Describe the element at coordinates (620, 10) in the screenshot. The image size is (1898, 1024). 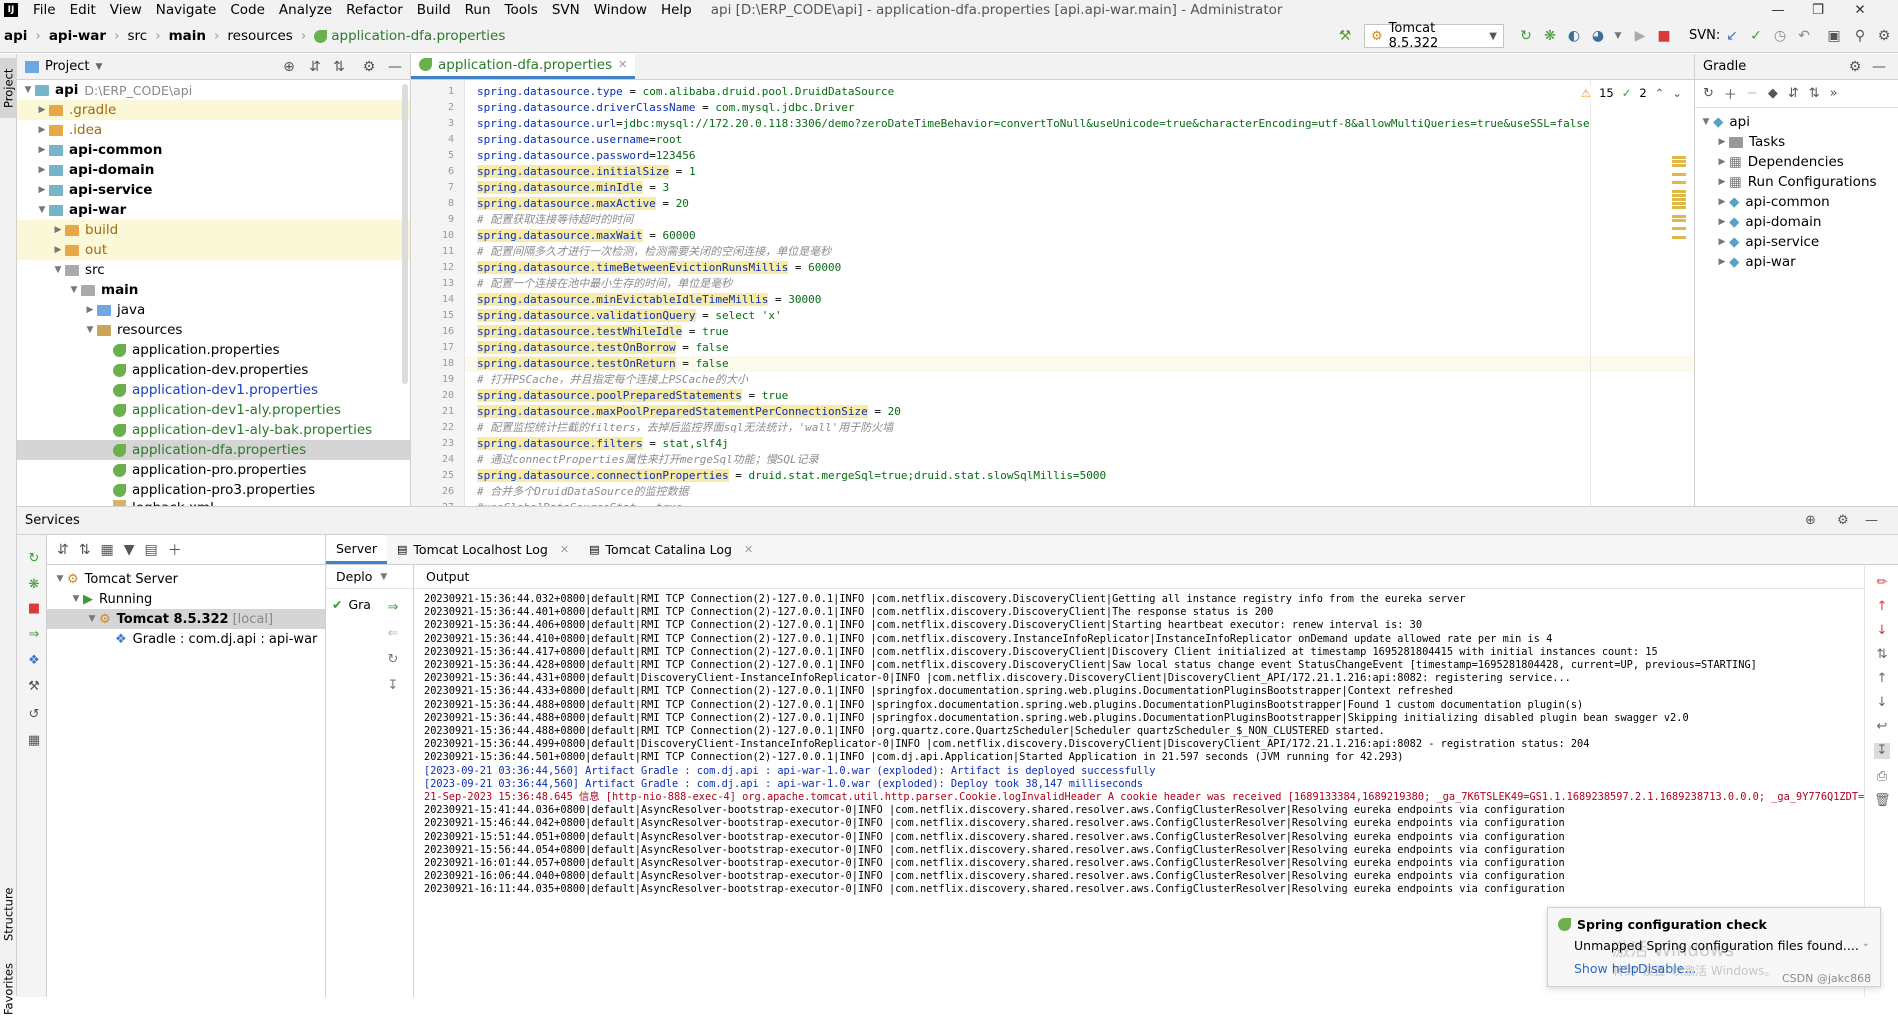
I see `menu-window: Window` at that location.